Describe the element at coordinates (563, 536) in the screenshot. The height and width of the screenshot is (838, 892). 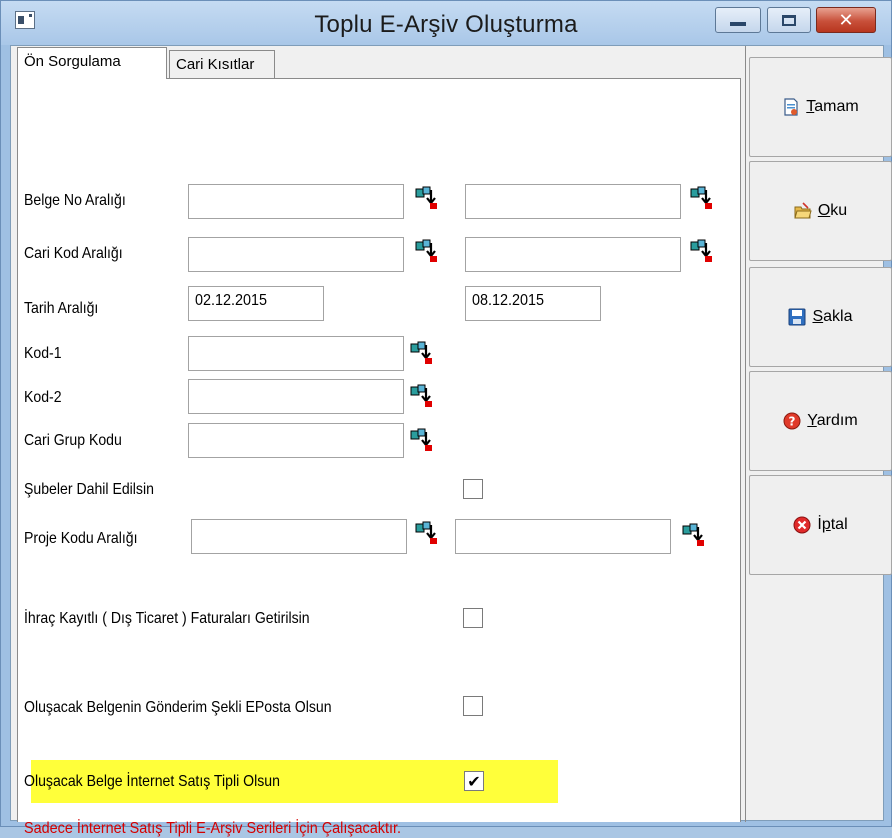
I see `proje-kodu-to-input` at that location.